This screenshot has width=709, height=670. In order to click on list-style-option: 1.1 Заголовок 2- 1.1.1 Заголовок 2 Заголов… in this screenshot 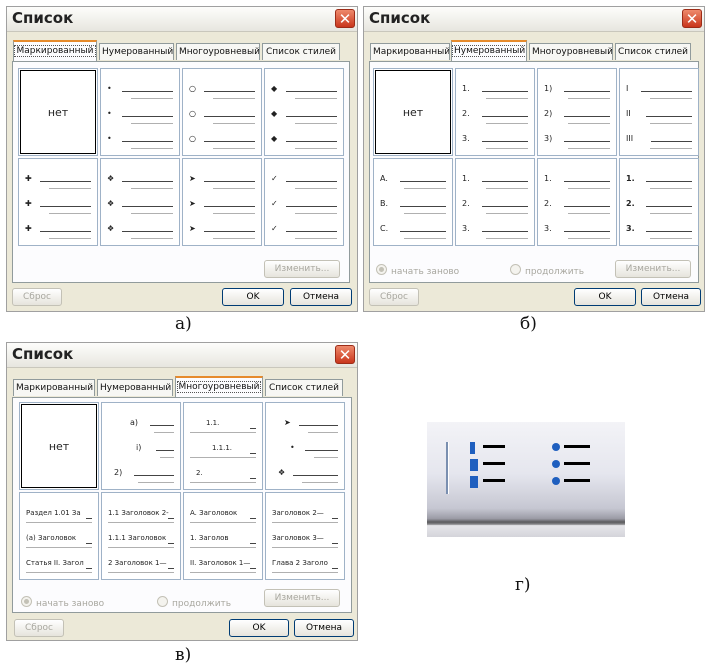, I will do `click(141, 536)`.